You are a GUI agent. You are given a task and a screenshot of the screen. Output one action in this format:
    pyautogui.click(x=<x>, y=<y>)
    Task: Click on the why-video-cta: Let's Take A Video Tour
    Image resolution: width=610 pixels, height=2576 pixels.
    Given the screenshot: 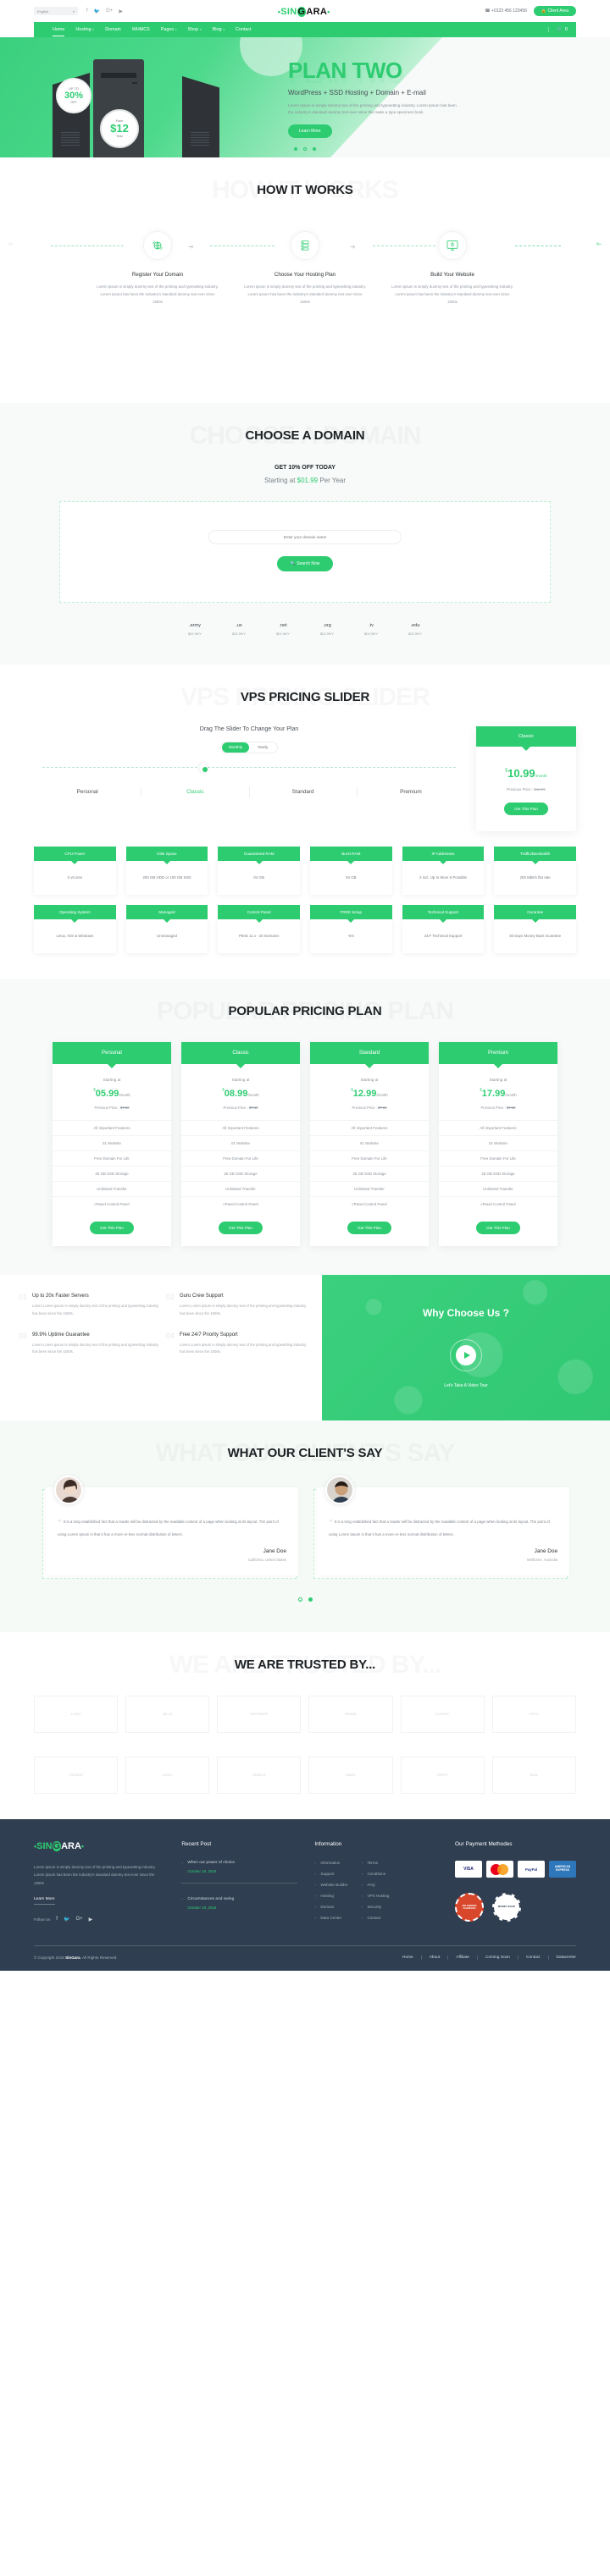 What is the action you would take?
    pyautogui.click(x=466, y=1386)
    